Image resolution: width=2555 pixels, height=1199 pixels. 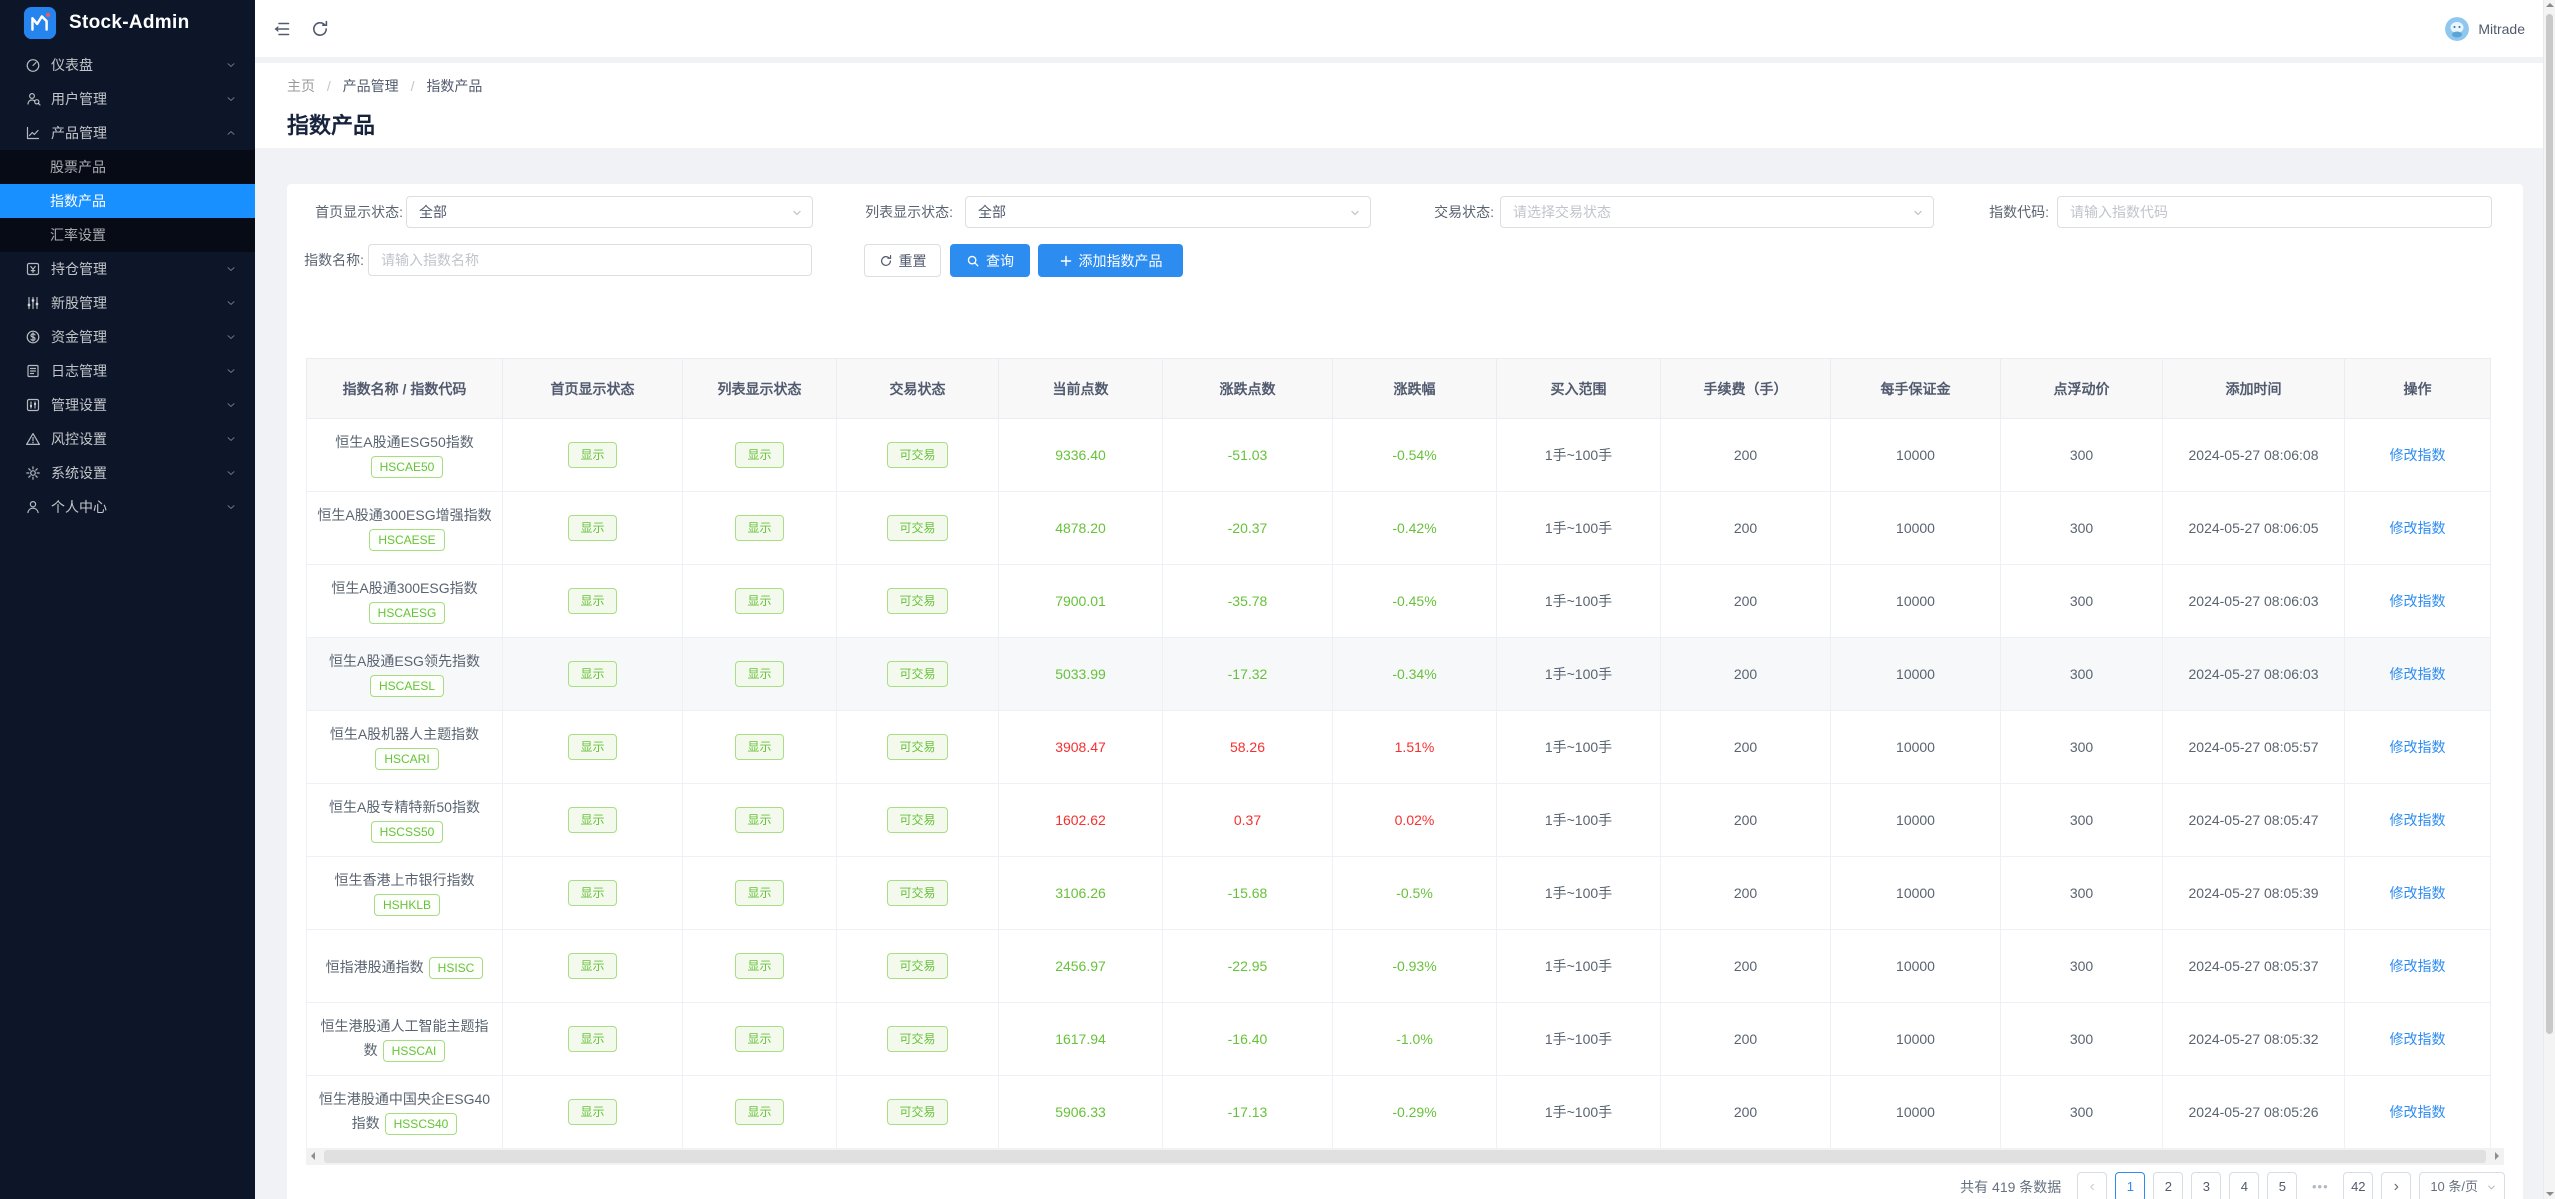 I want to click on scroll-left-arrow-icon, so click(x=313, y=1156).